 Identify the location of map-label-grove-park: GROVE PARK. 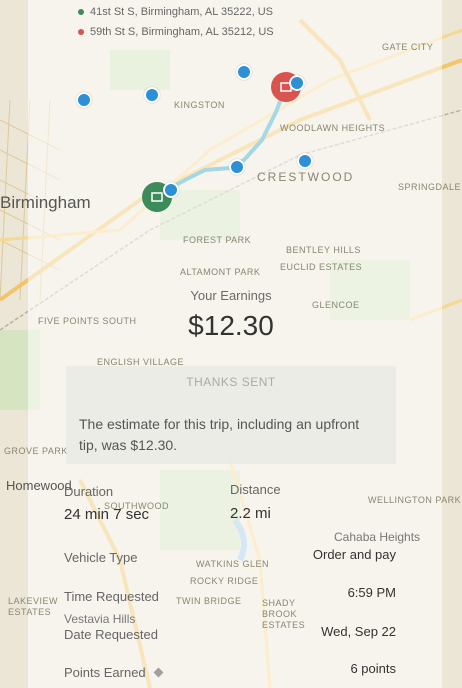
(36, 451).